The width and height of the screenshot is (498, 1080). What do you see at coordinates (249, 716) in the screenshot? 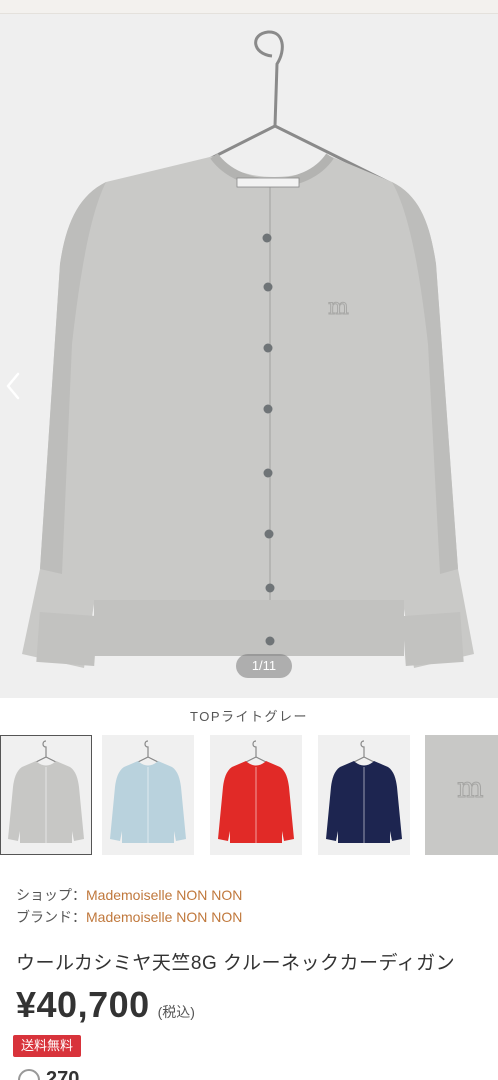
I see `selected-color-label: TOPライトグレー` at bounding box center [249, 716].